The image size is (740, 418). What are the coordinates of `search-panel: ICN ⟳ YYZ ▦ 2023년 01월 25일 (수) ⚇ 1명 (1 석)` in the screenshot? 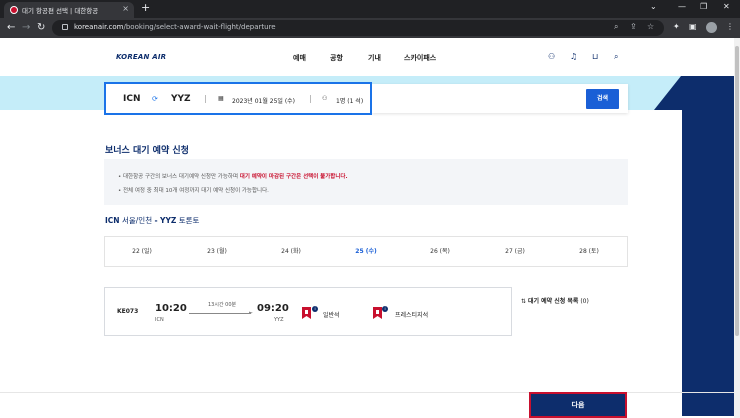 It's located at (238, 98).